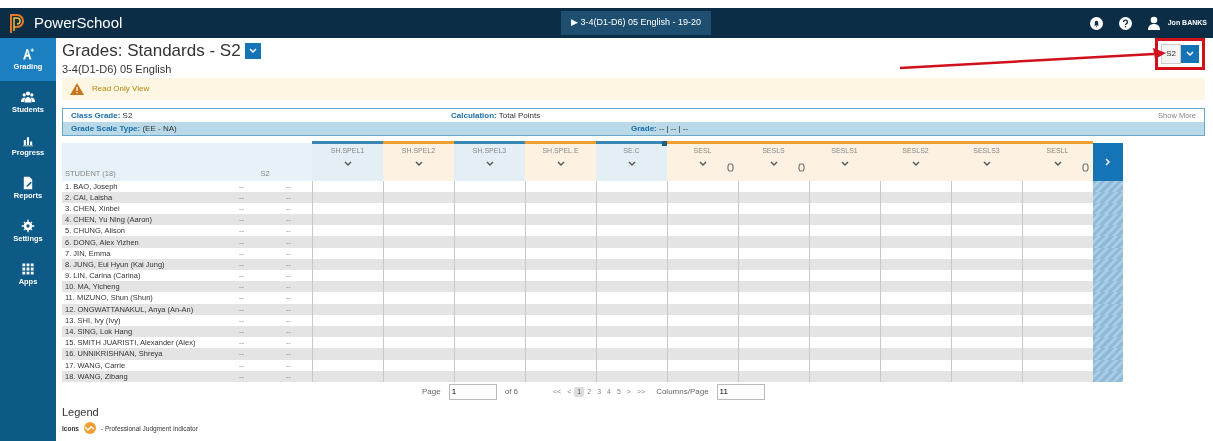 This screenshot has height=441, width=1213. What do you see at coordinates (81, 412) in the screenshot?
I see `legend-title: Legend` at bounding box center [81, 412].